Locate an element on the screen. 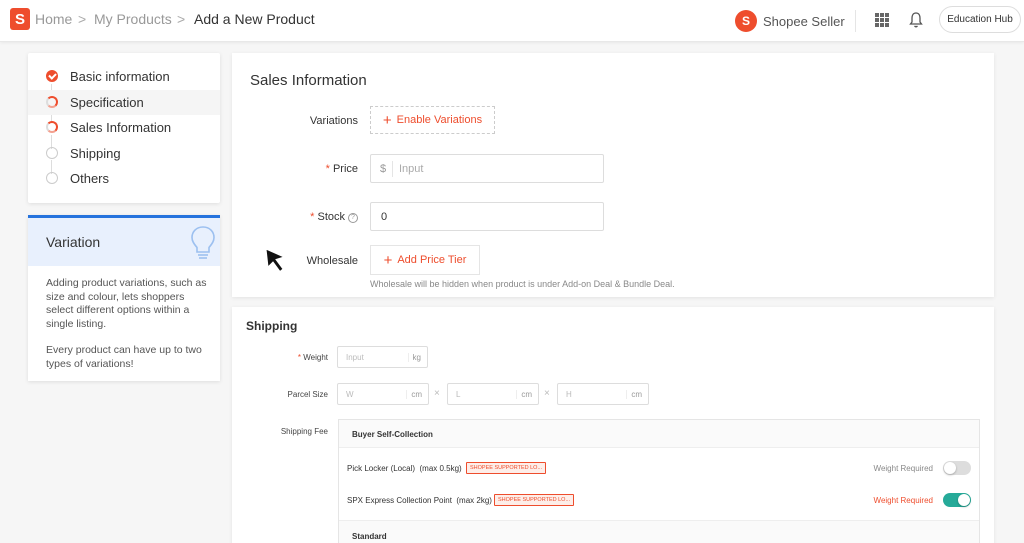 The image size is (1024, 543). breadcrumb-current: Add a New Product is located at coordinates (254, 19).